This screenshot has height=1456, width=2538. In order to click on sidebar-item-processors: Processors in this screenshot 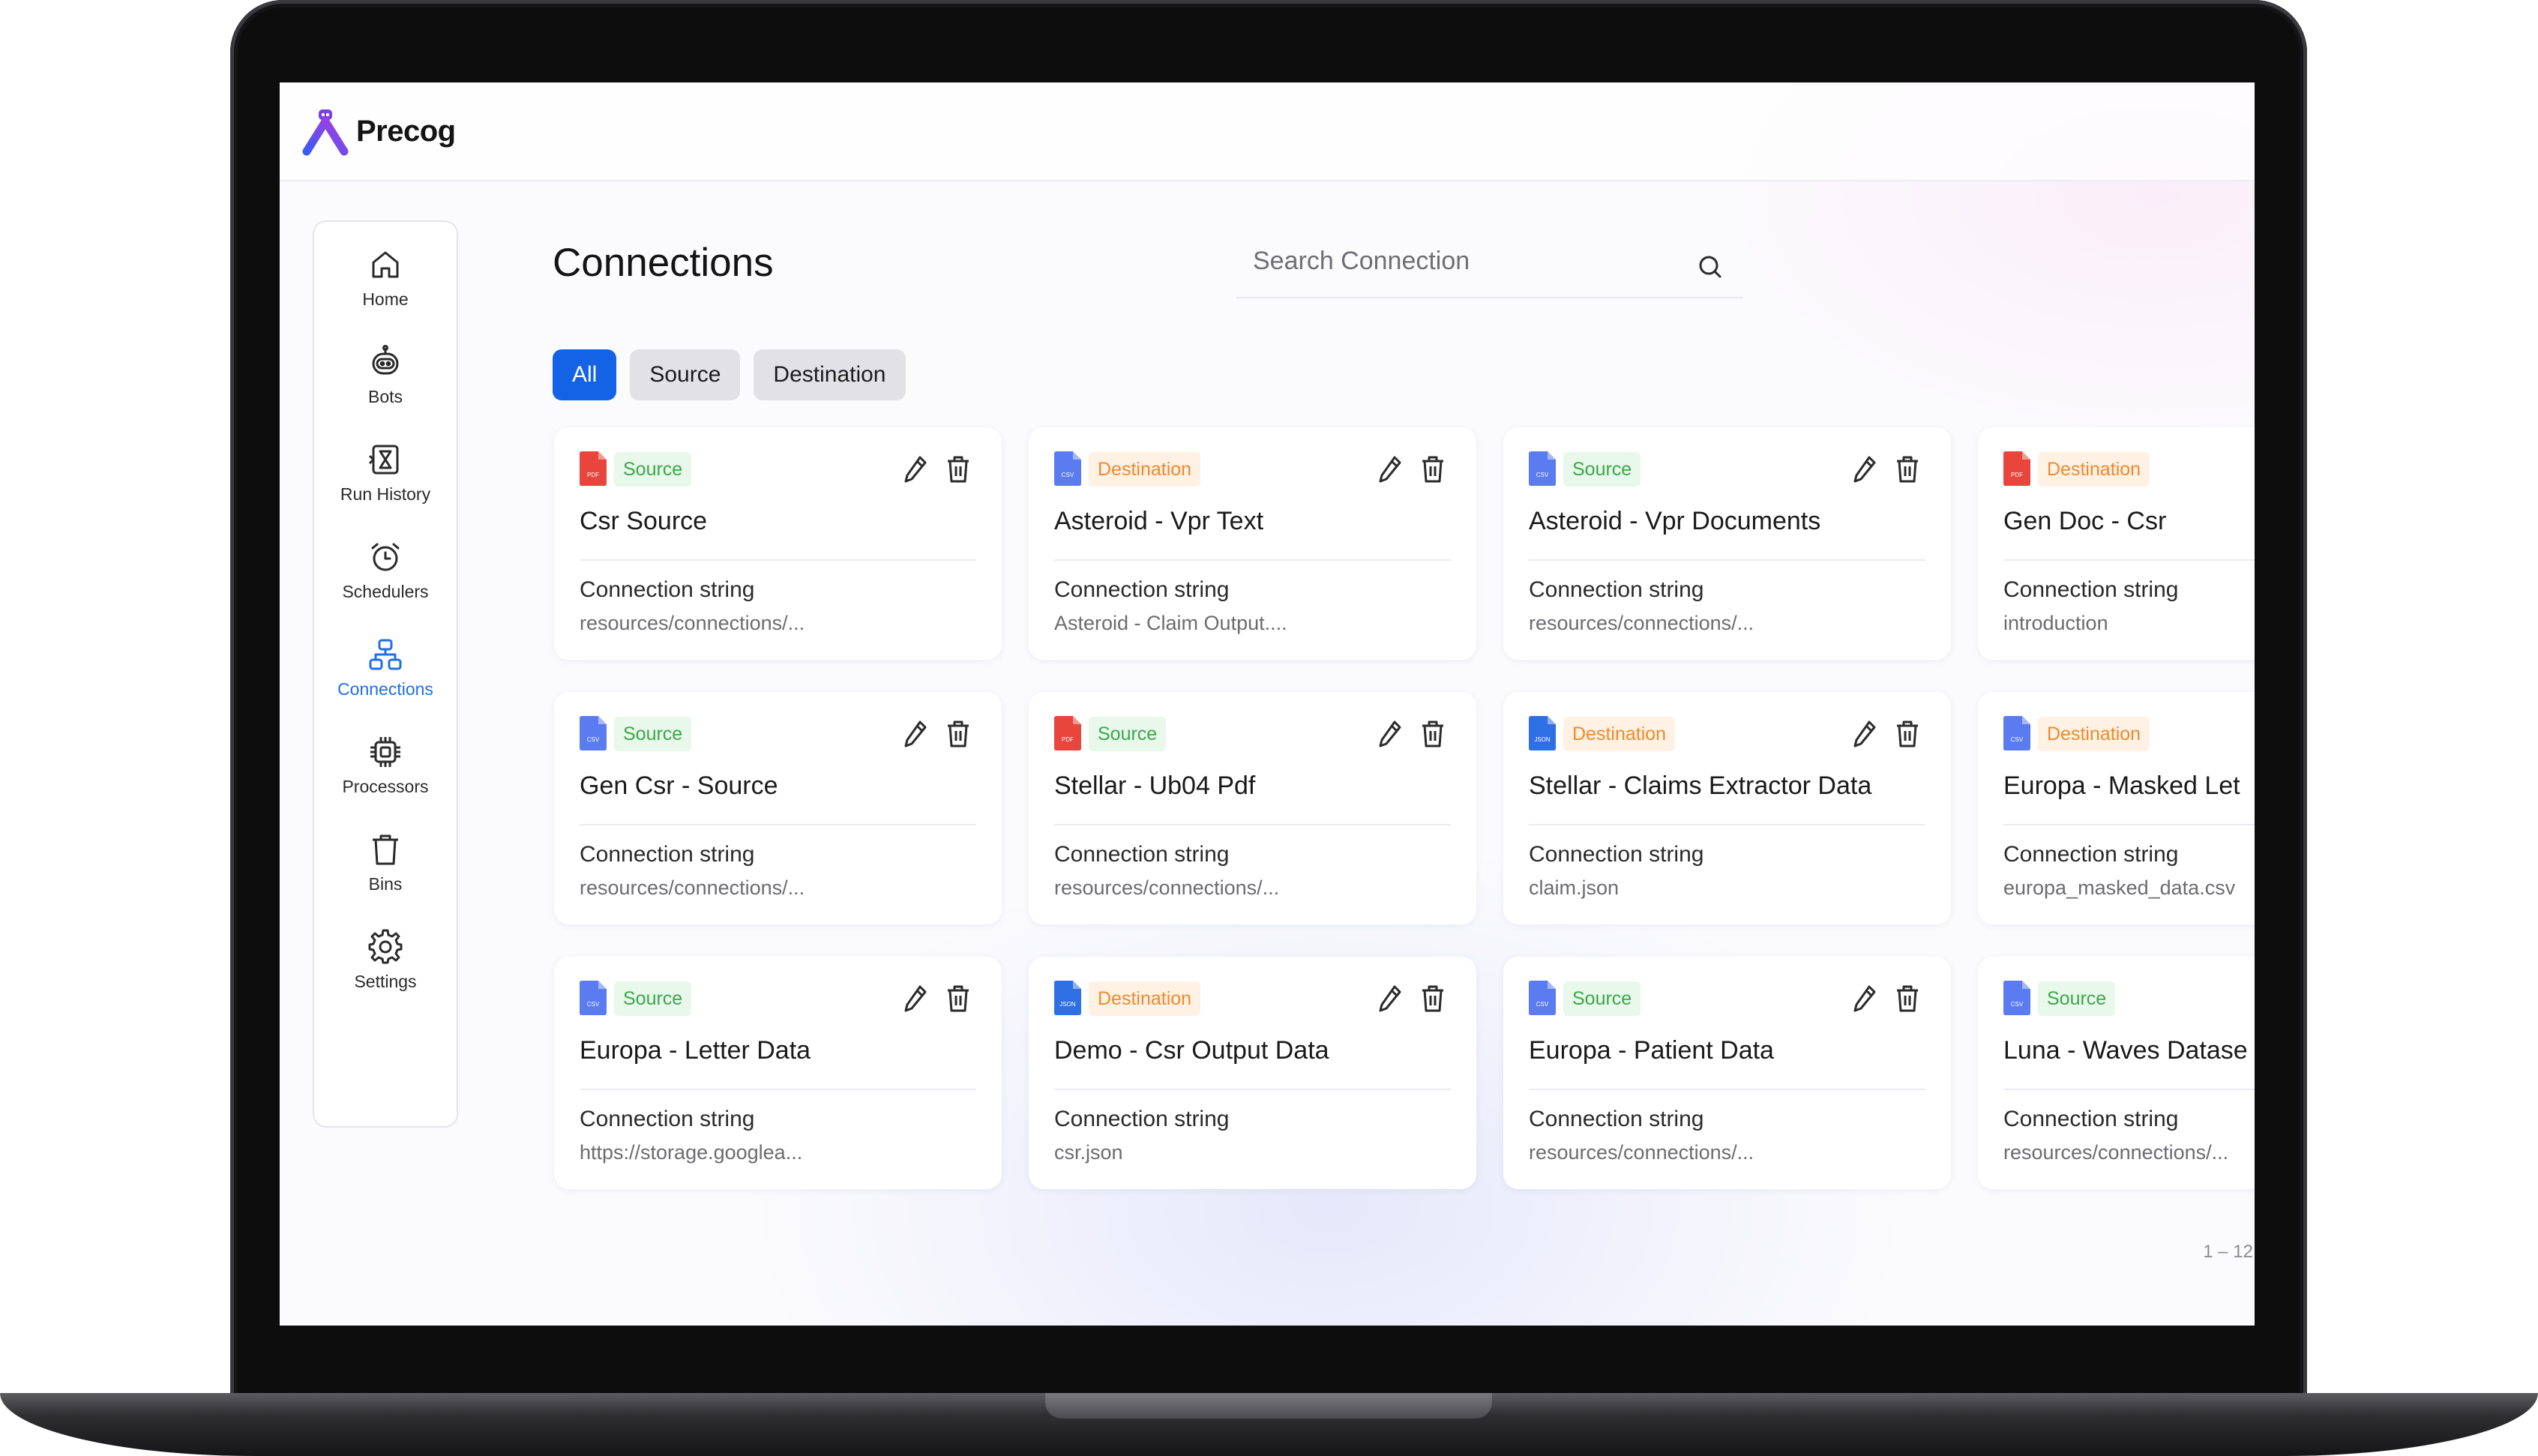, I will do `click(385, 778)`.